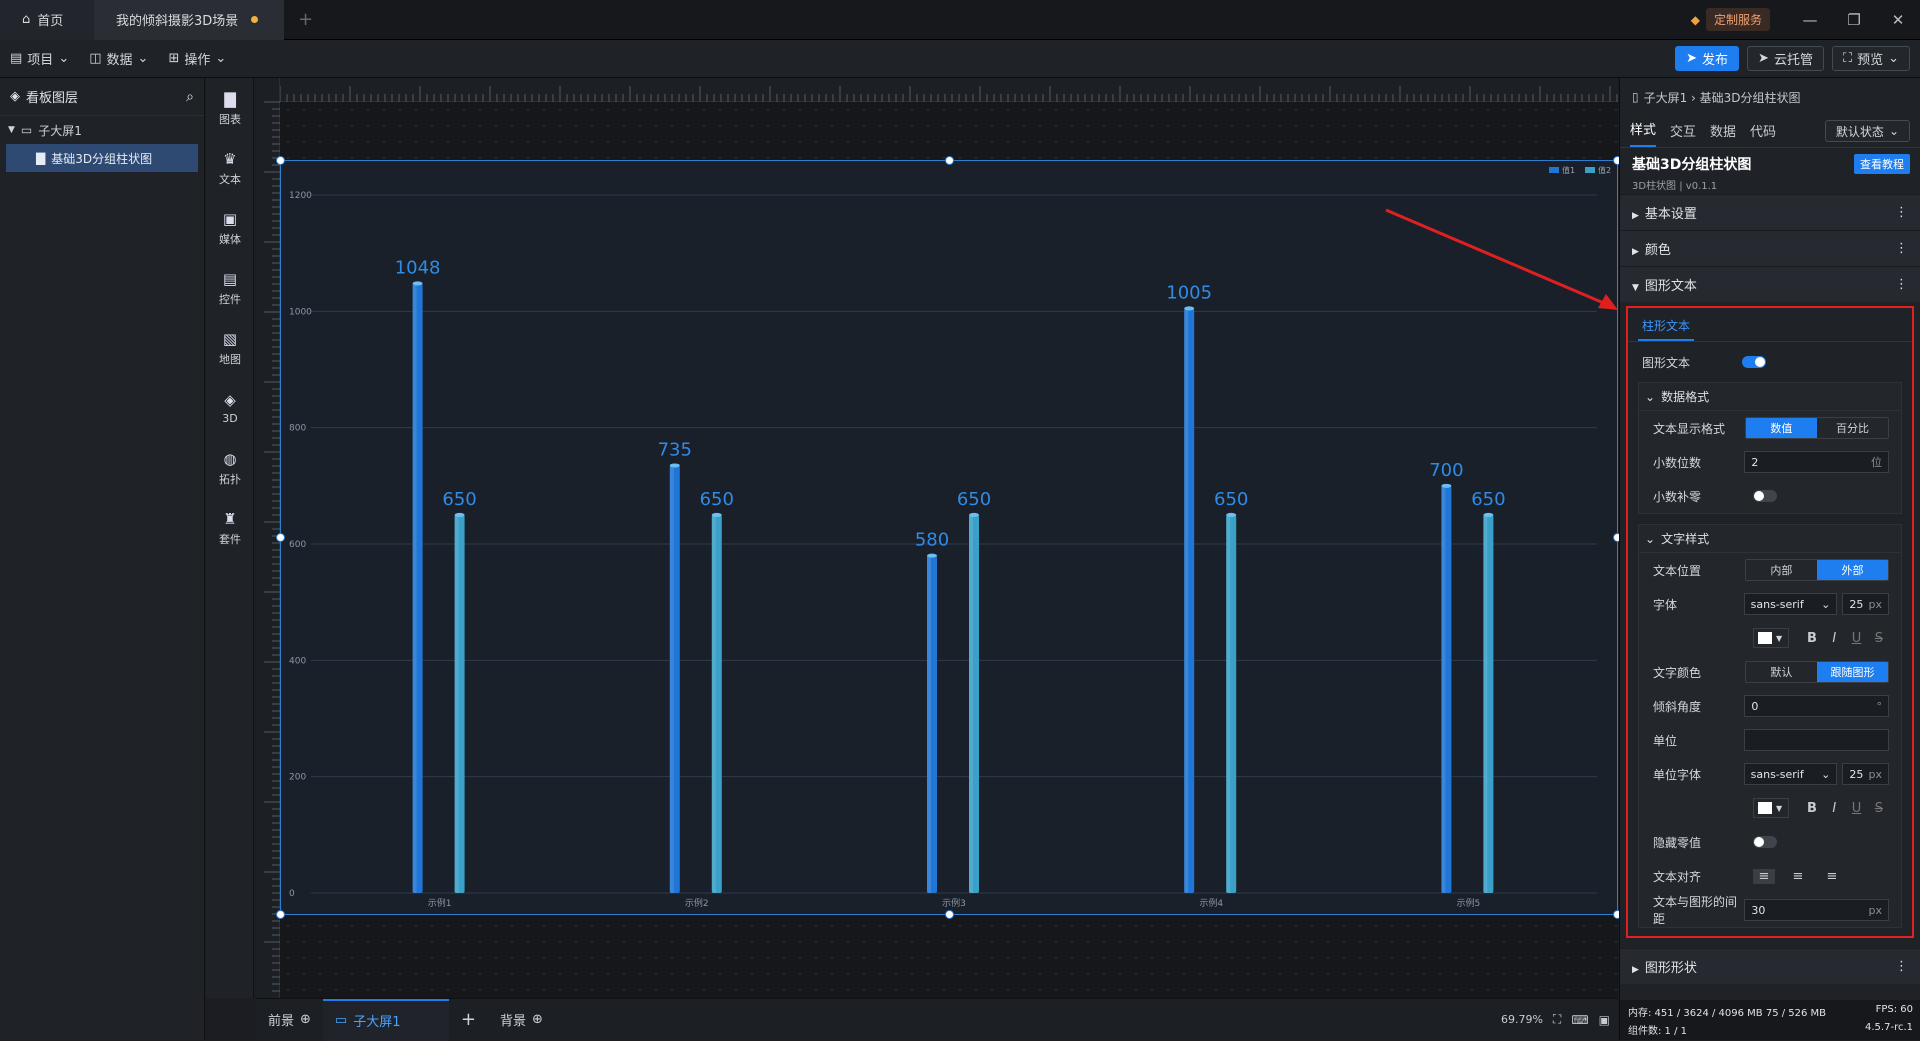  What do you see at coordinates (230, 288) in the screenshot?
I see `tool-3: ▤ 控件` at bounding box center [230, 288].